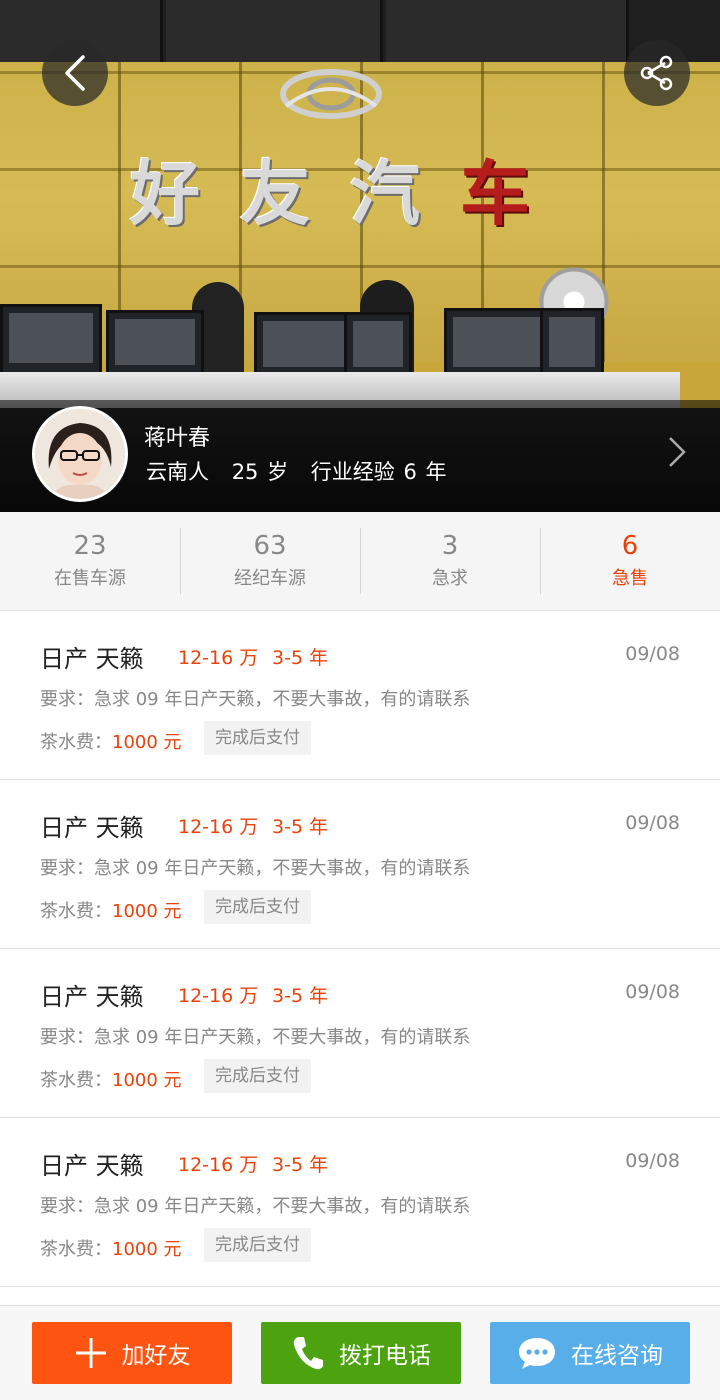  I want to click on add-friend-label: 加好友, so click(156, 1356).